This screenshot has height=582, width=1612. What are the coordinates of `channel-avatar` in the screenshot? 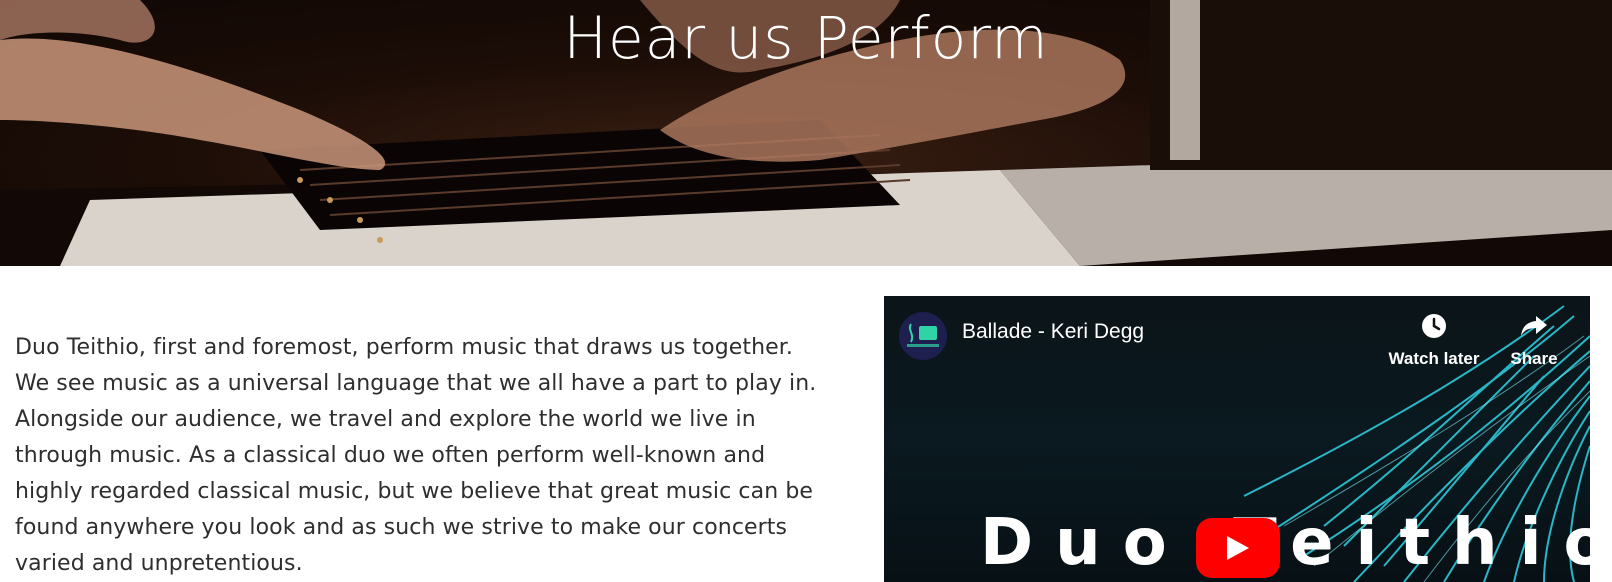 It's located at (923, 336).